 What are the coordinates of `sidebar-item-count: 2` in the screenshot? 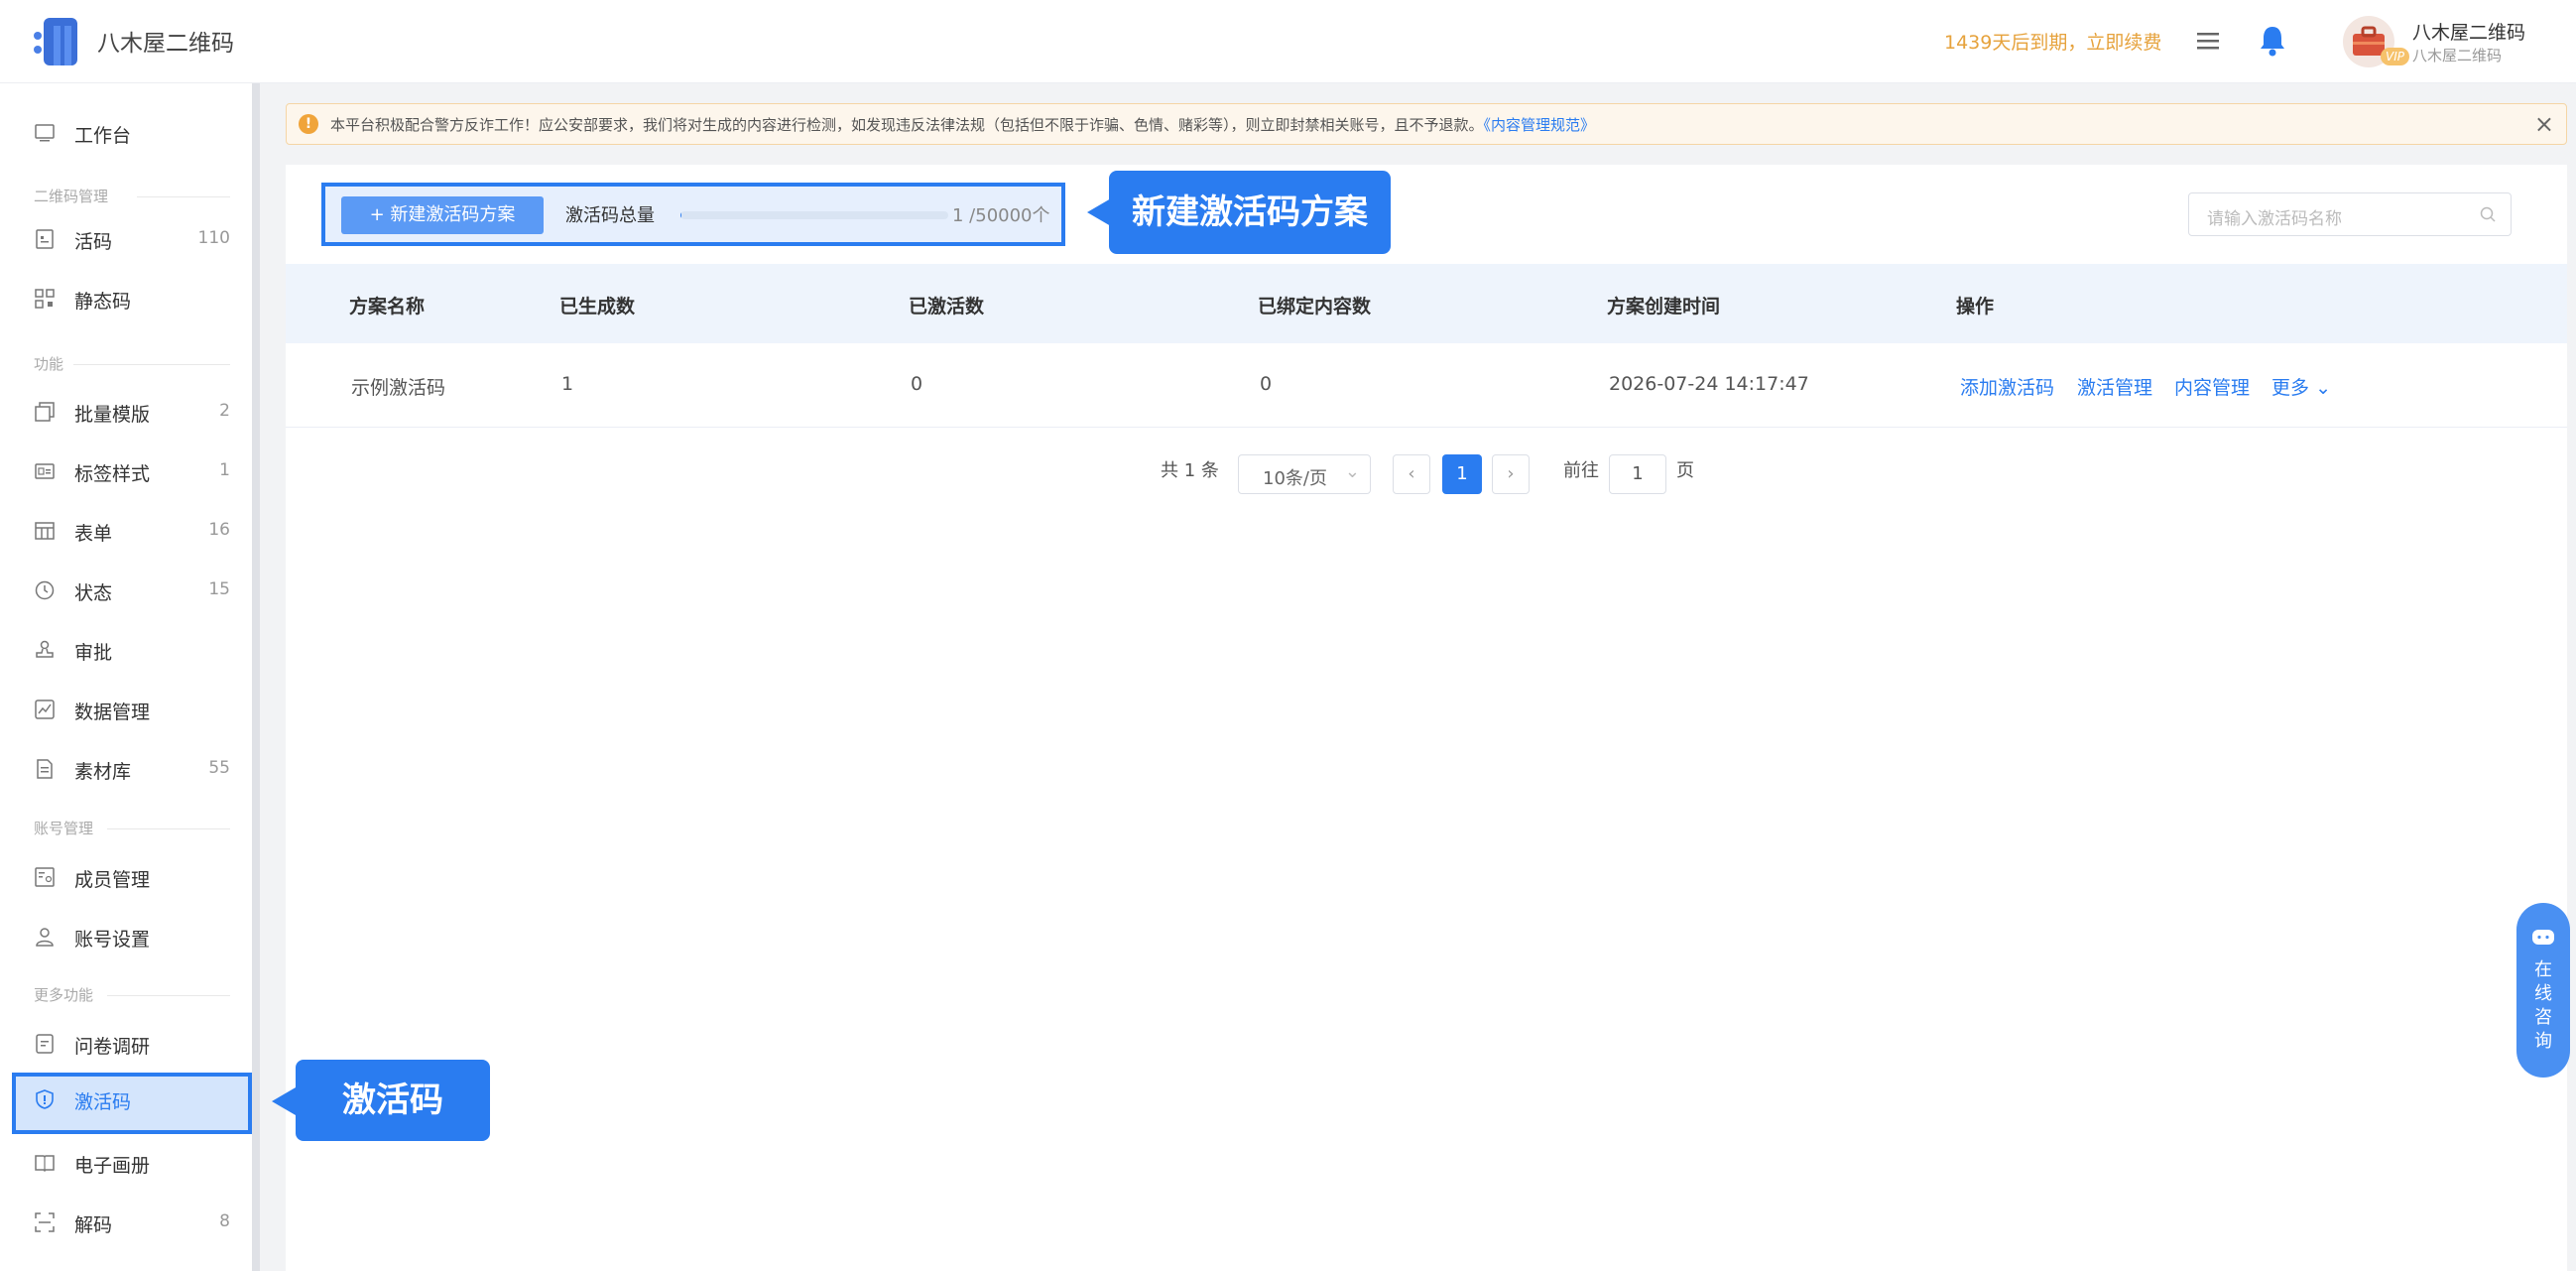 It's located at (224, 411).